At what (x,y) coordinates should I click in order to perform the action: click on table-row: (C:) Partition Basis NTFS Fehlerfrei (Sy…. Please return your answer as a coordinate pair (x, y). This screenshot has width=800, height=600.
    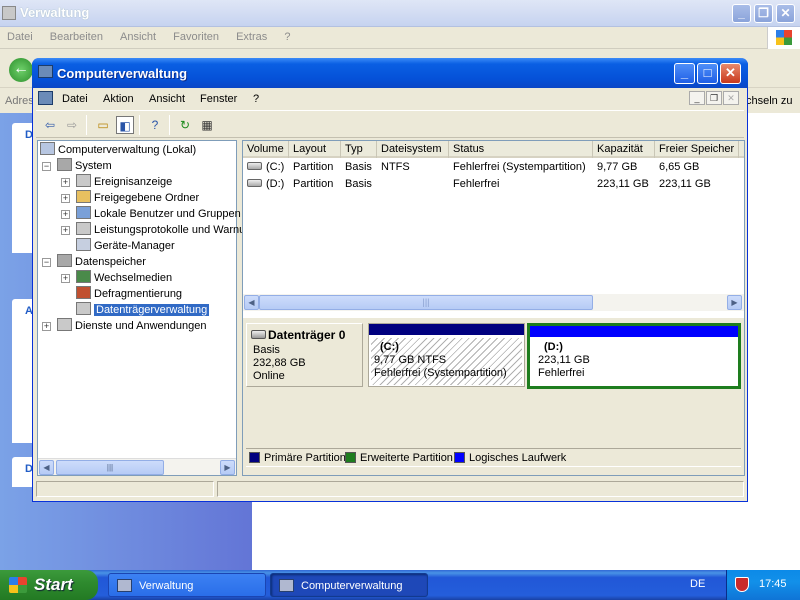
    Looking at the image, I should click on (493, 167).